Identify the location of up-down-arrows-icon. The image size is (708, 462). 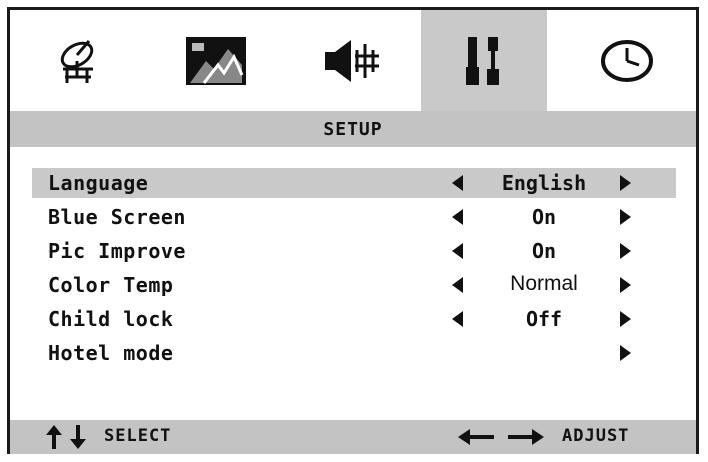
(66, 437).